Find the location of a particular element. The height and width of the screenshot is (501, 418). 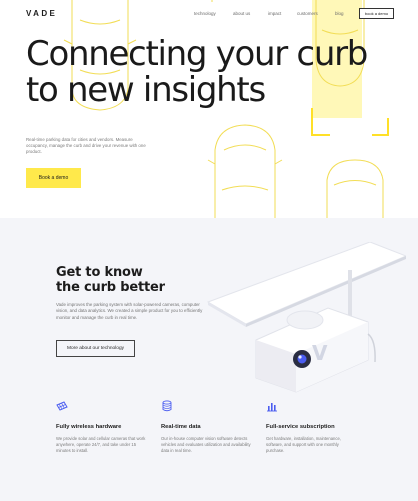

hero-title: Connecting your curb to new insights is located at coordinates (216, 72).